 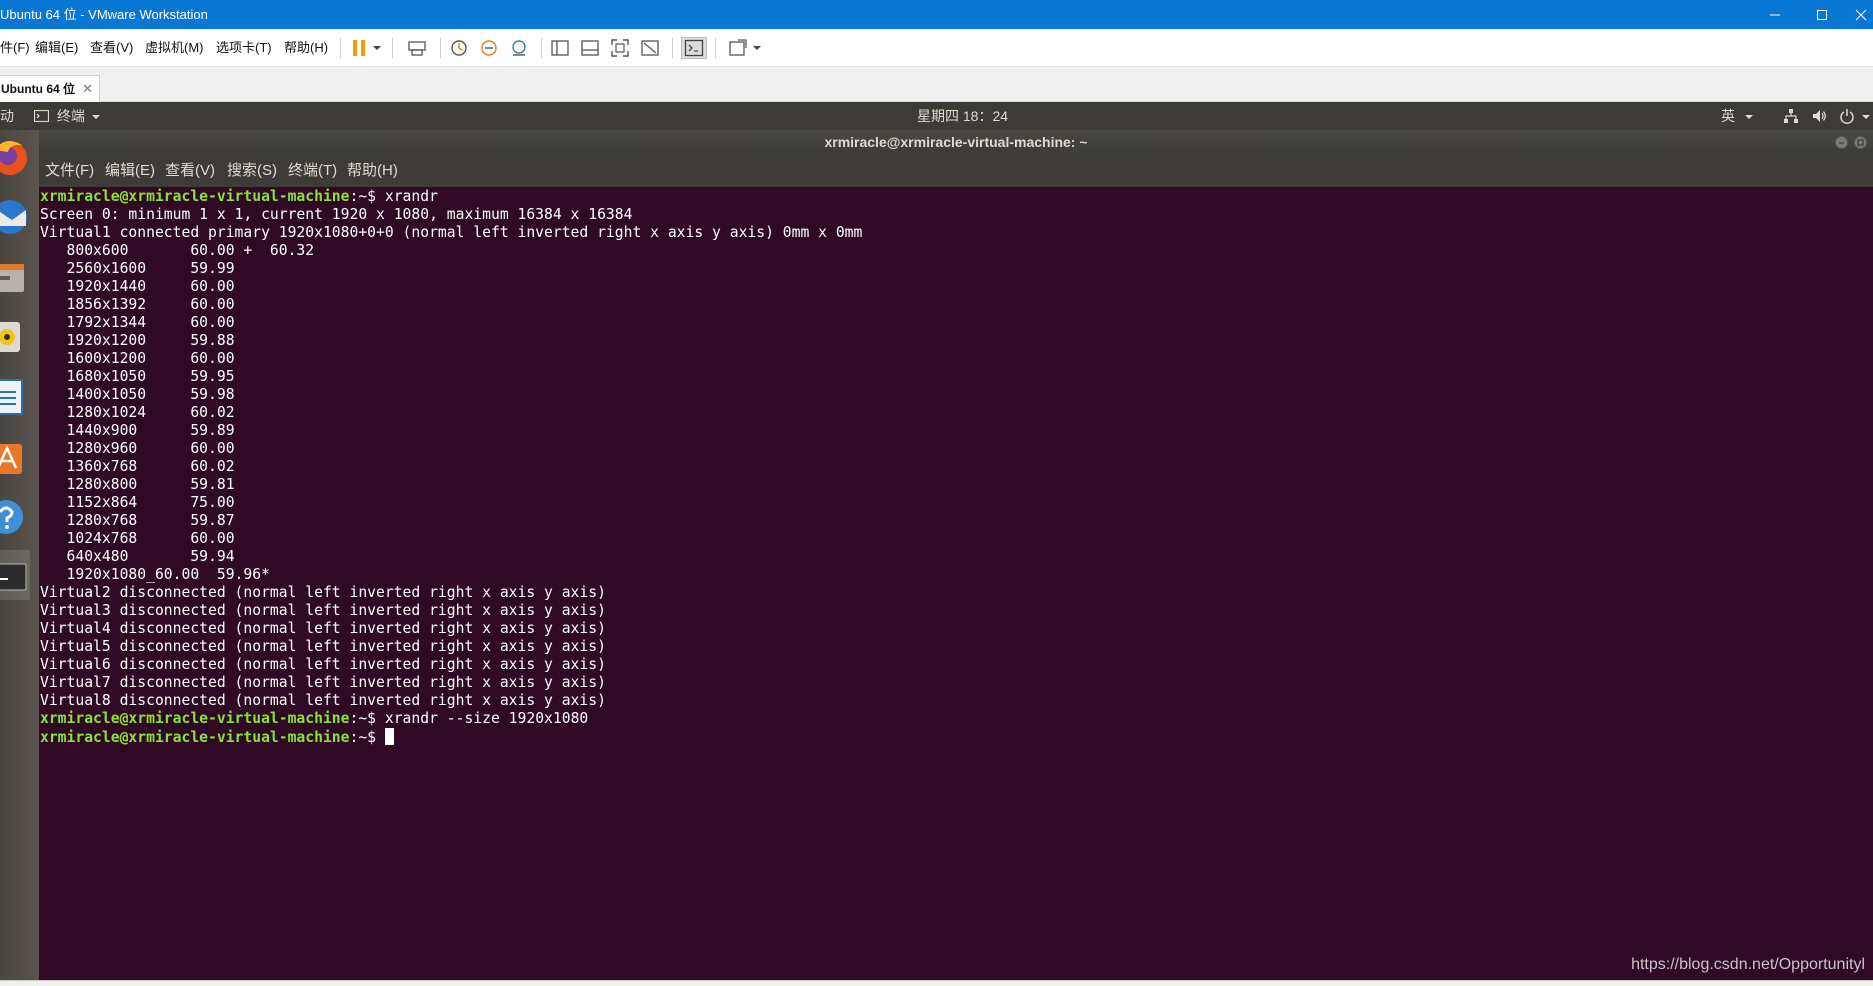 I want to click on terminal-app-icon, so click(x=41, y=116).